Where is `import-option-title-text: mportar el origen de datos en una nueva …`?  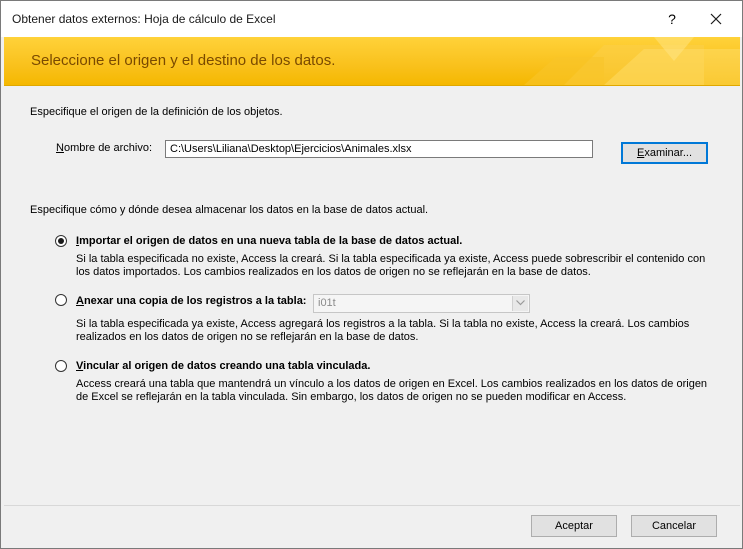 import-option-title-text: mportar el origen de datos en una nueva … is located at coordinates (271, 241).